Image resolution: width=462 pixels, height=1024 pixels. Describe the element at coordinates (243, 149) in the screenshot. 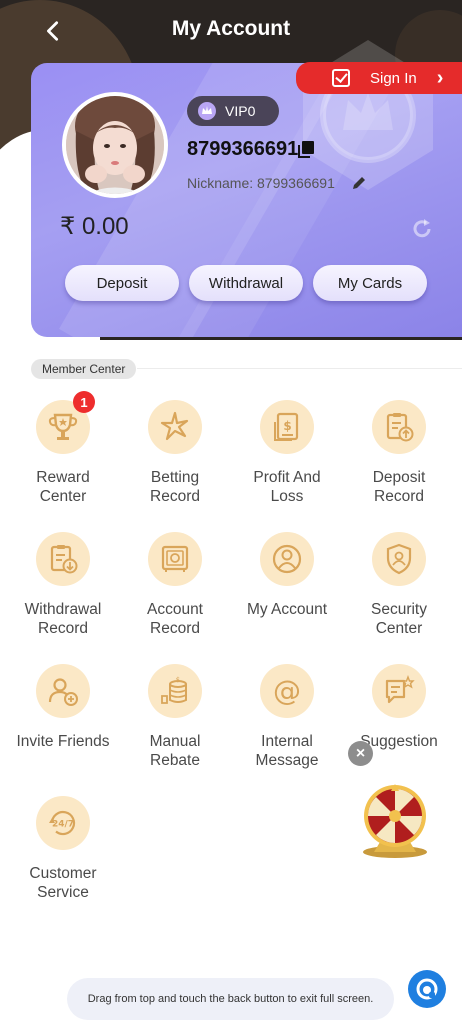

I see `account-id: 8799366691` at that location.